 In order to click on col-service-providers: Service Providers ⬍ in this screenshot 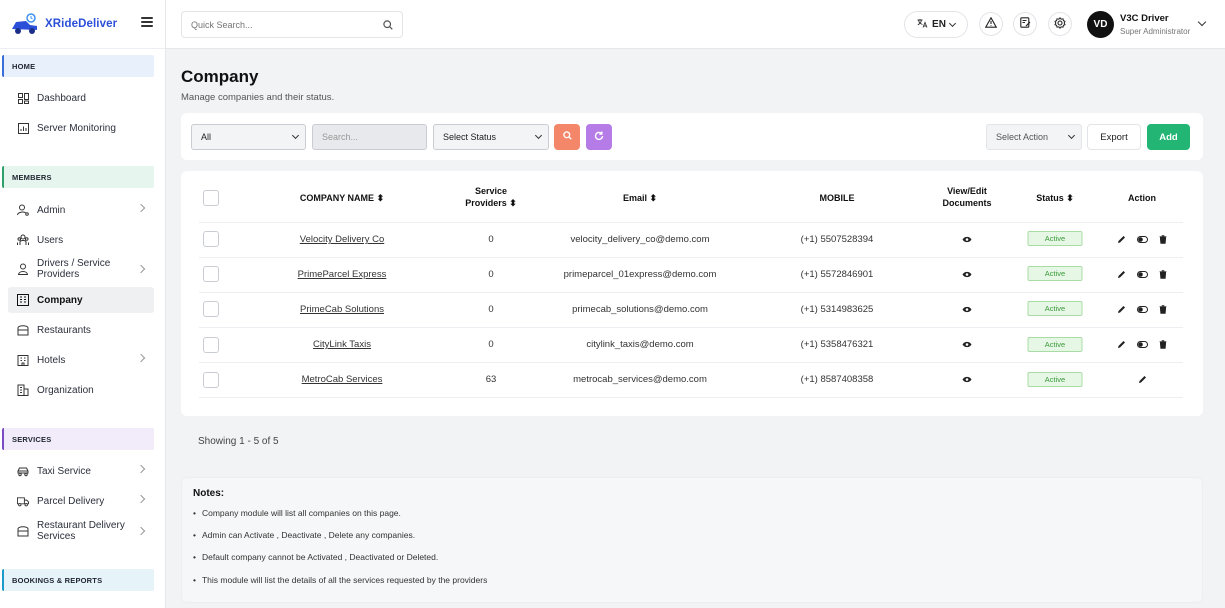, I will do `click(491, 197)`.